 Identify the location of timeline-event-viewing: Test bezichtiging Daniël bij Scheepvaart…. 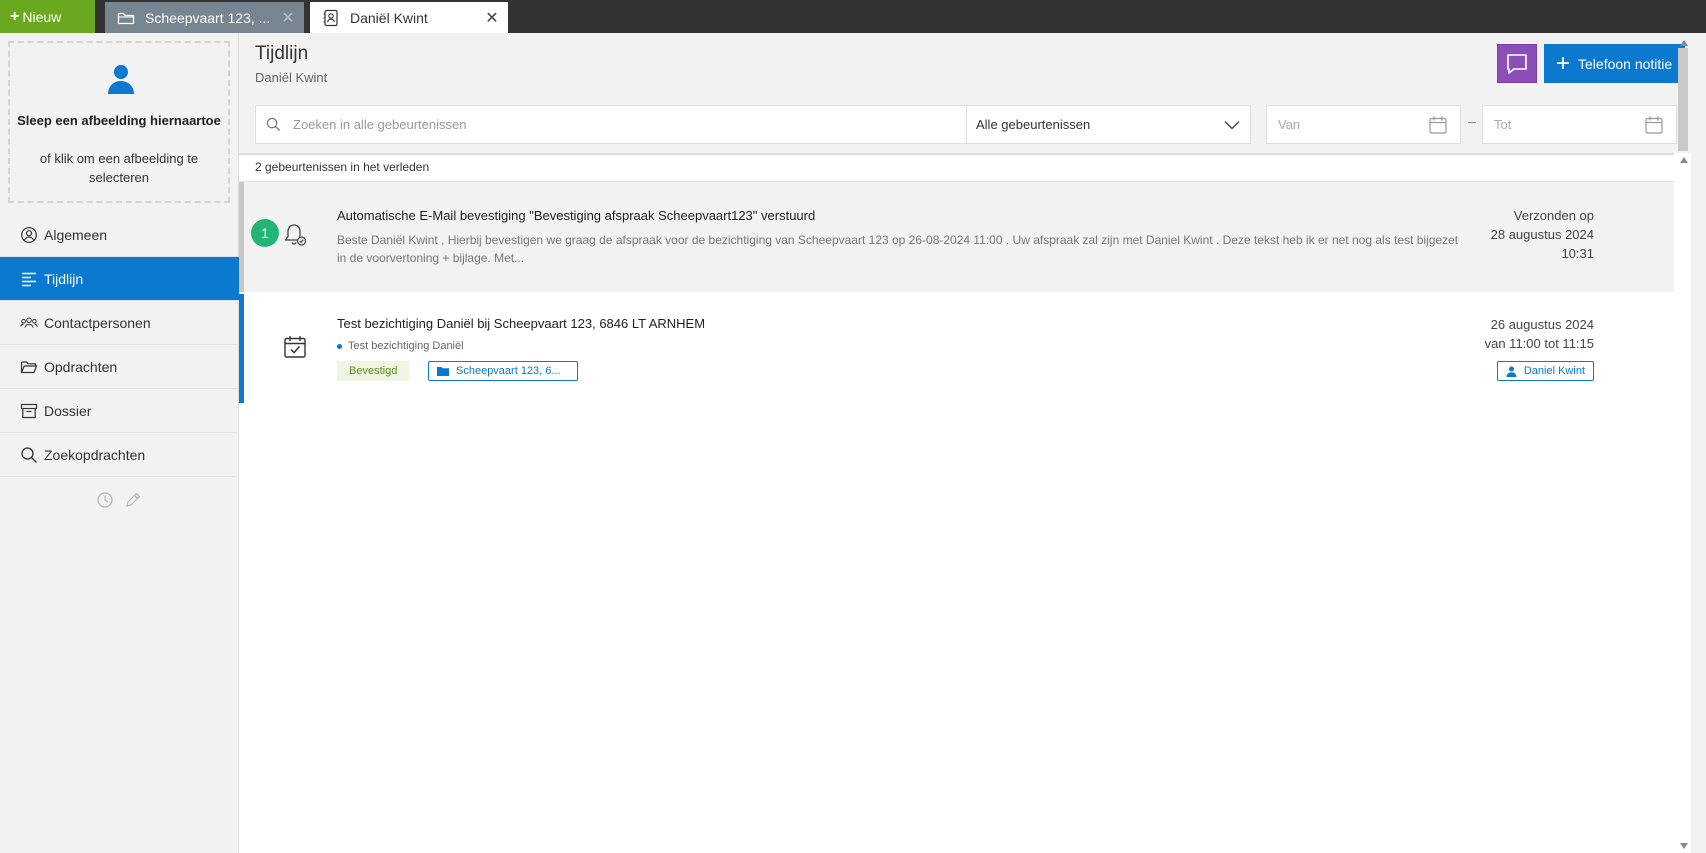
(956, 348).